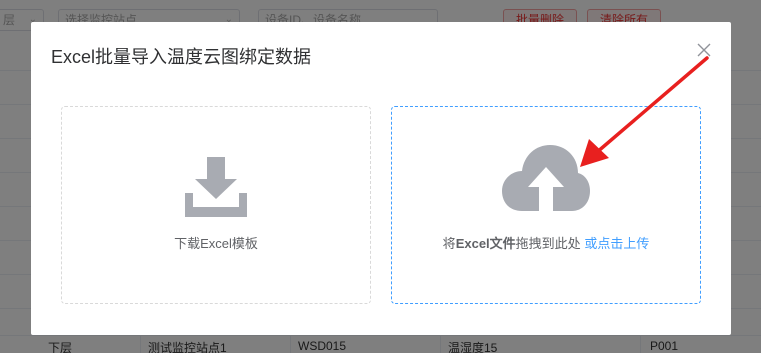 The width and height of the screenshot is (761, 353). I want to click on close-icon, so click(704, 51).